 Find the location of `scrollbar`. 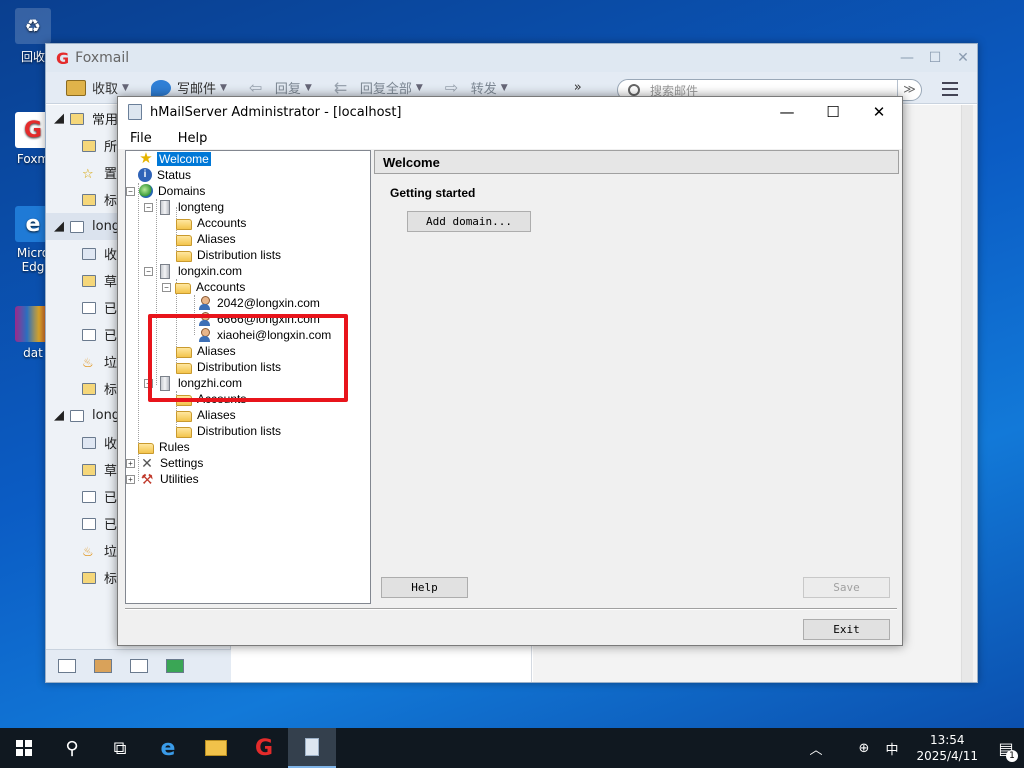

scrollbar is located at coordinates (967, 393).